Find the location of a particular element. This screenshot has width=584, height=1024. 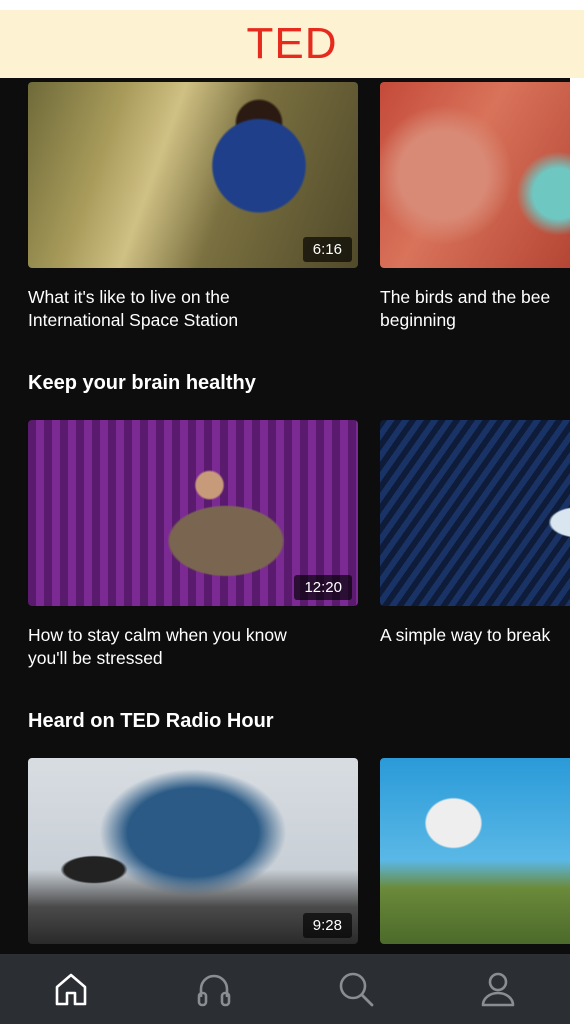

app-header: TED is located at coordinates (292, 44).